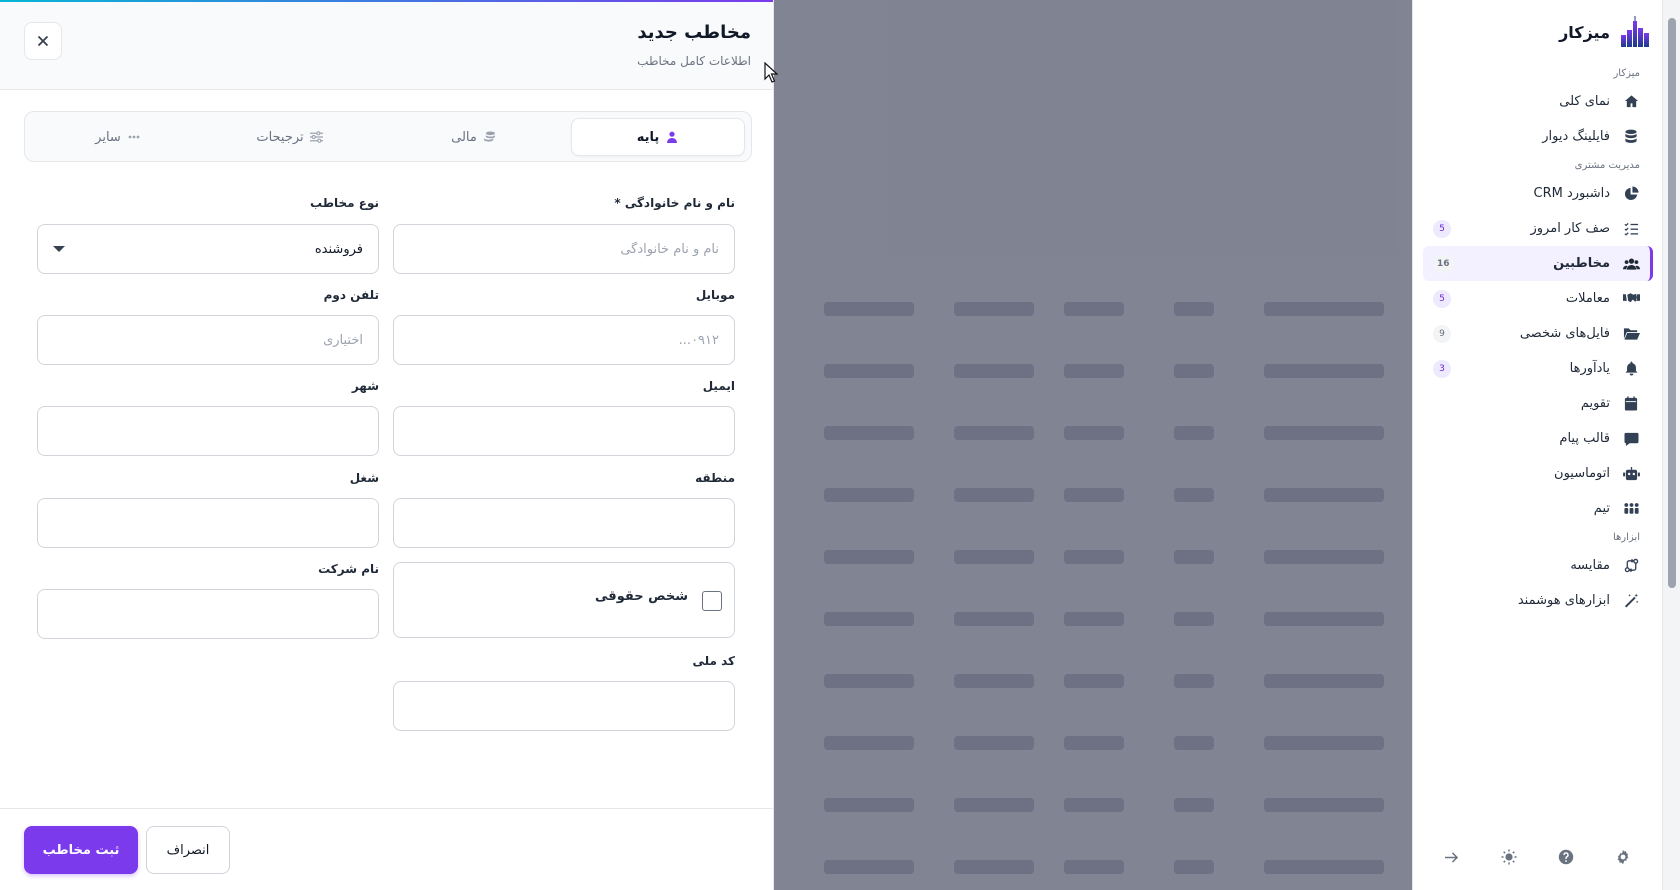  What do you see at coordinates (718, 386) in the screenshot?
I see `email-label: ایمیل` at bounding box center [718, 386].